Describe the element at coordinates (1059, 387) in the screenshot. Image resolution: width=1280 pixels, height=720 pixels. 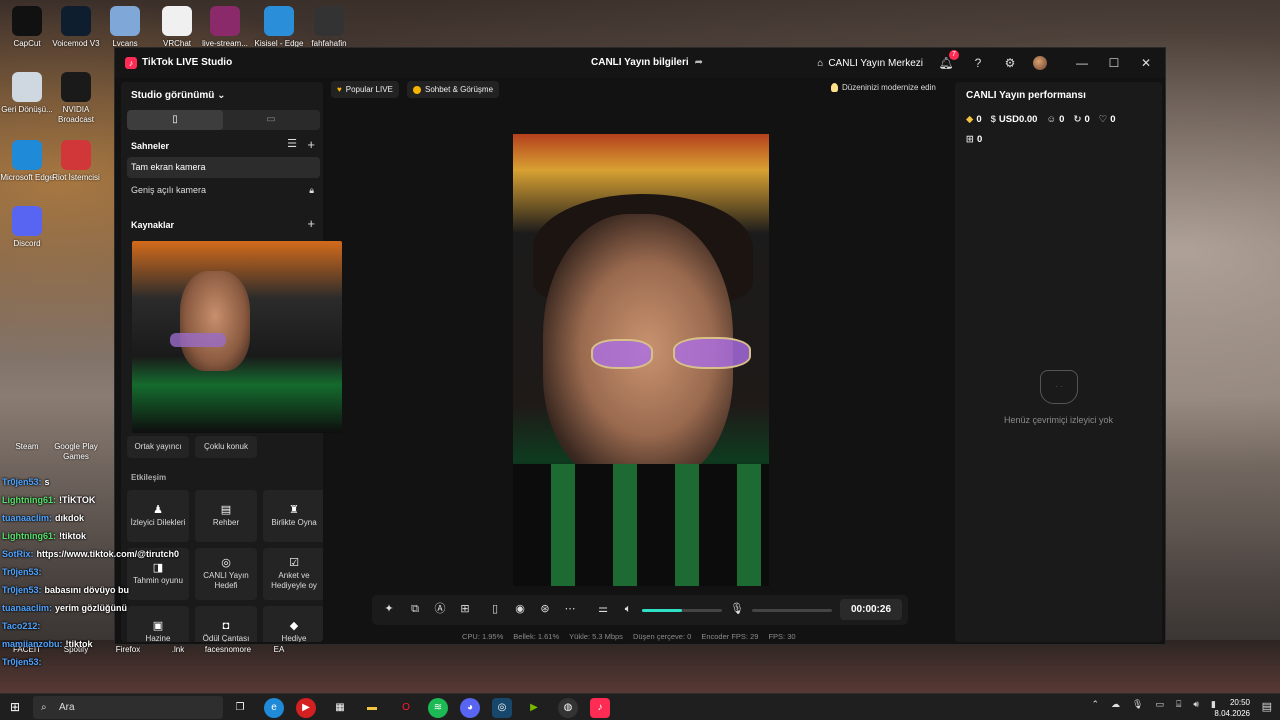
I see `empty-viewers-icon: ᐧ ᐧ` at that location.